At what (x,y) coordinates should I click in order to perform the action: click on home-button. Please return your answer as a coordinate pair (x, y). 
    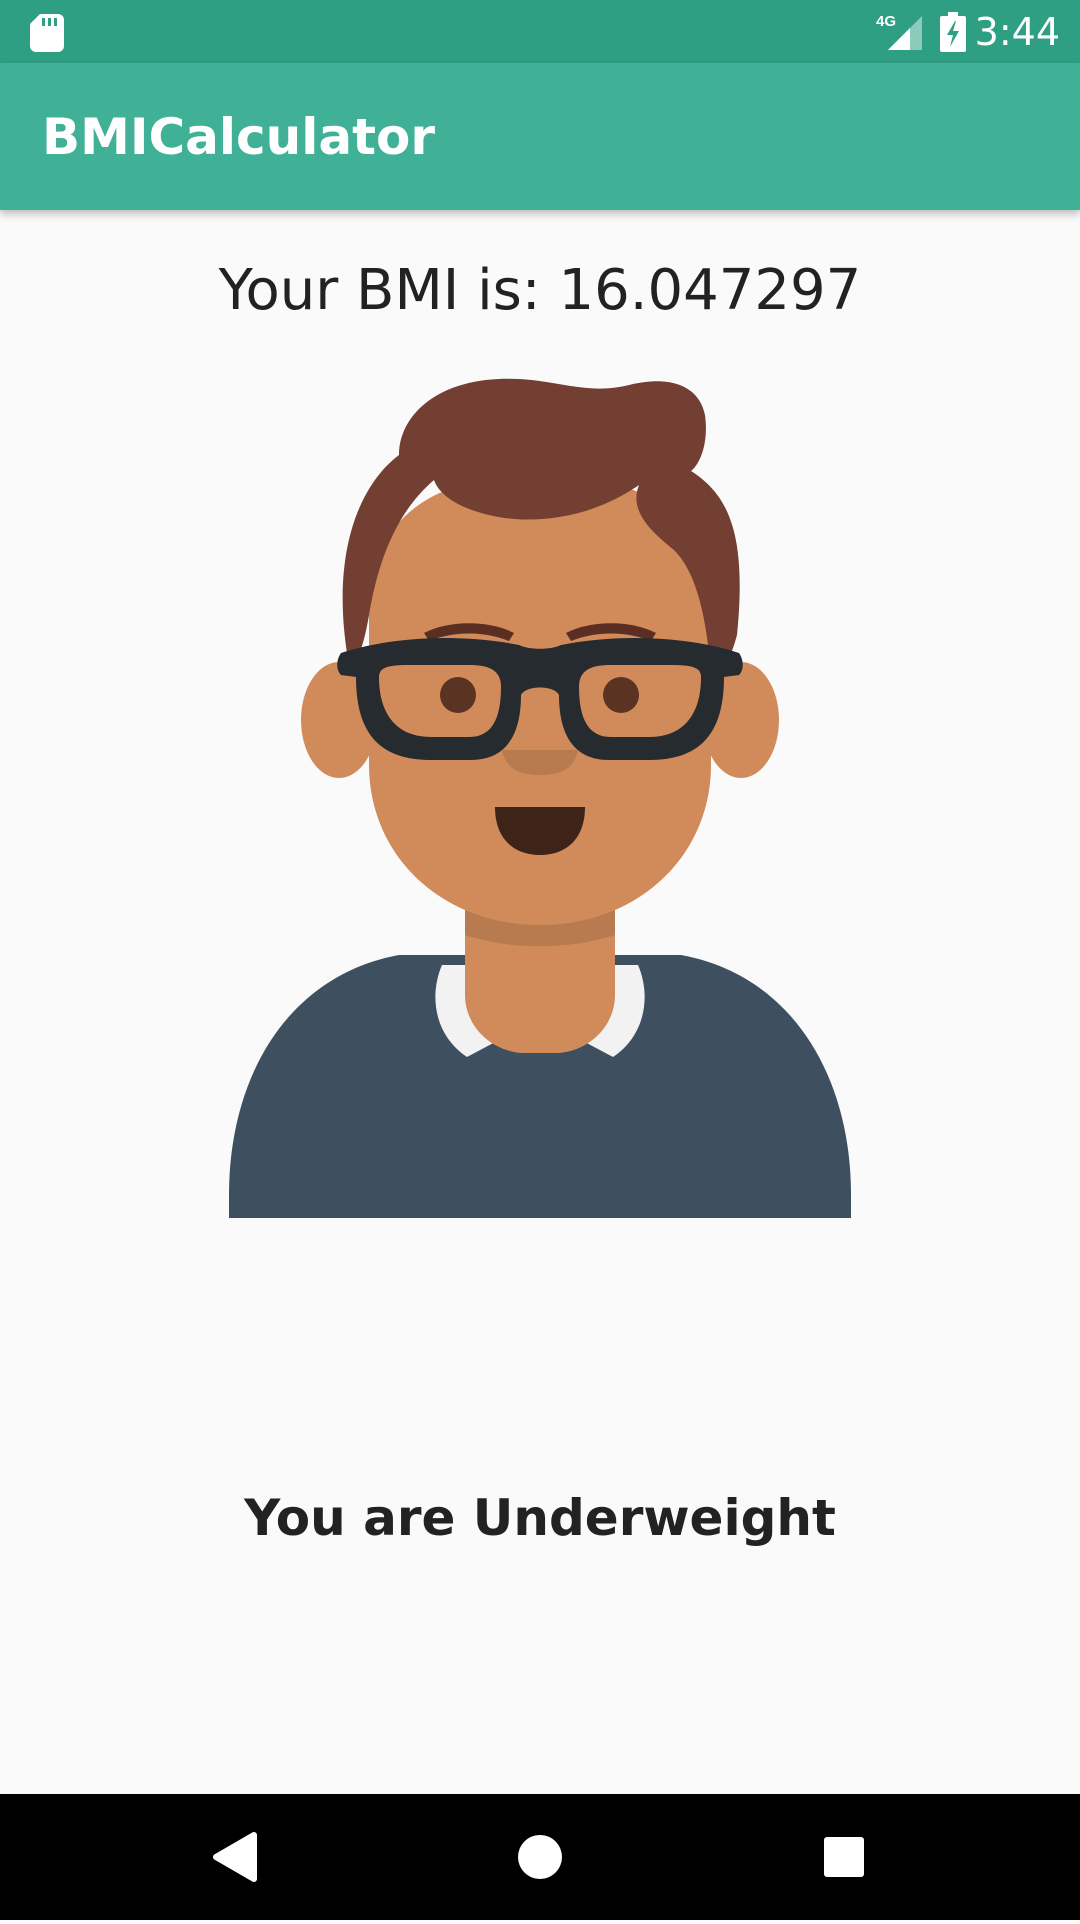
    Looking at the image, I should click on (540, 1857).